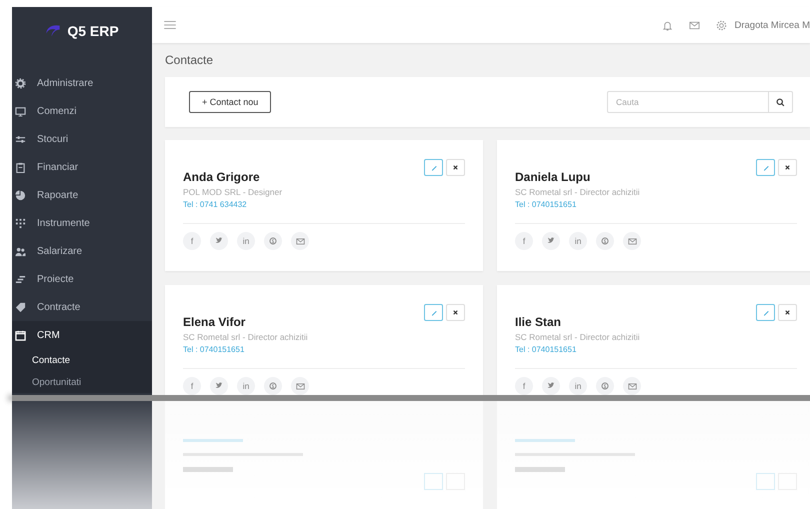  Describe the element at coordinates (82, 223) in the screenshot. I see `sidebar-item: Instrumente` at that location.